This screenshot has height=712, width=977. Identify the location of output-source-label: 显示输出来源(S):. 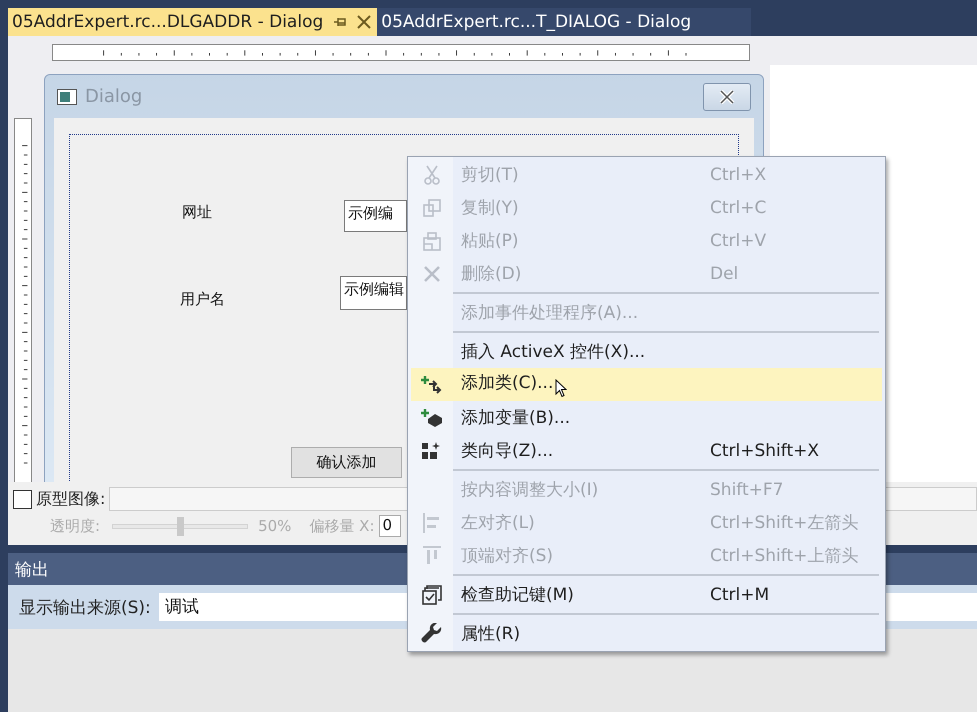
(85, 607).